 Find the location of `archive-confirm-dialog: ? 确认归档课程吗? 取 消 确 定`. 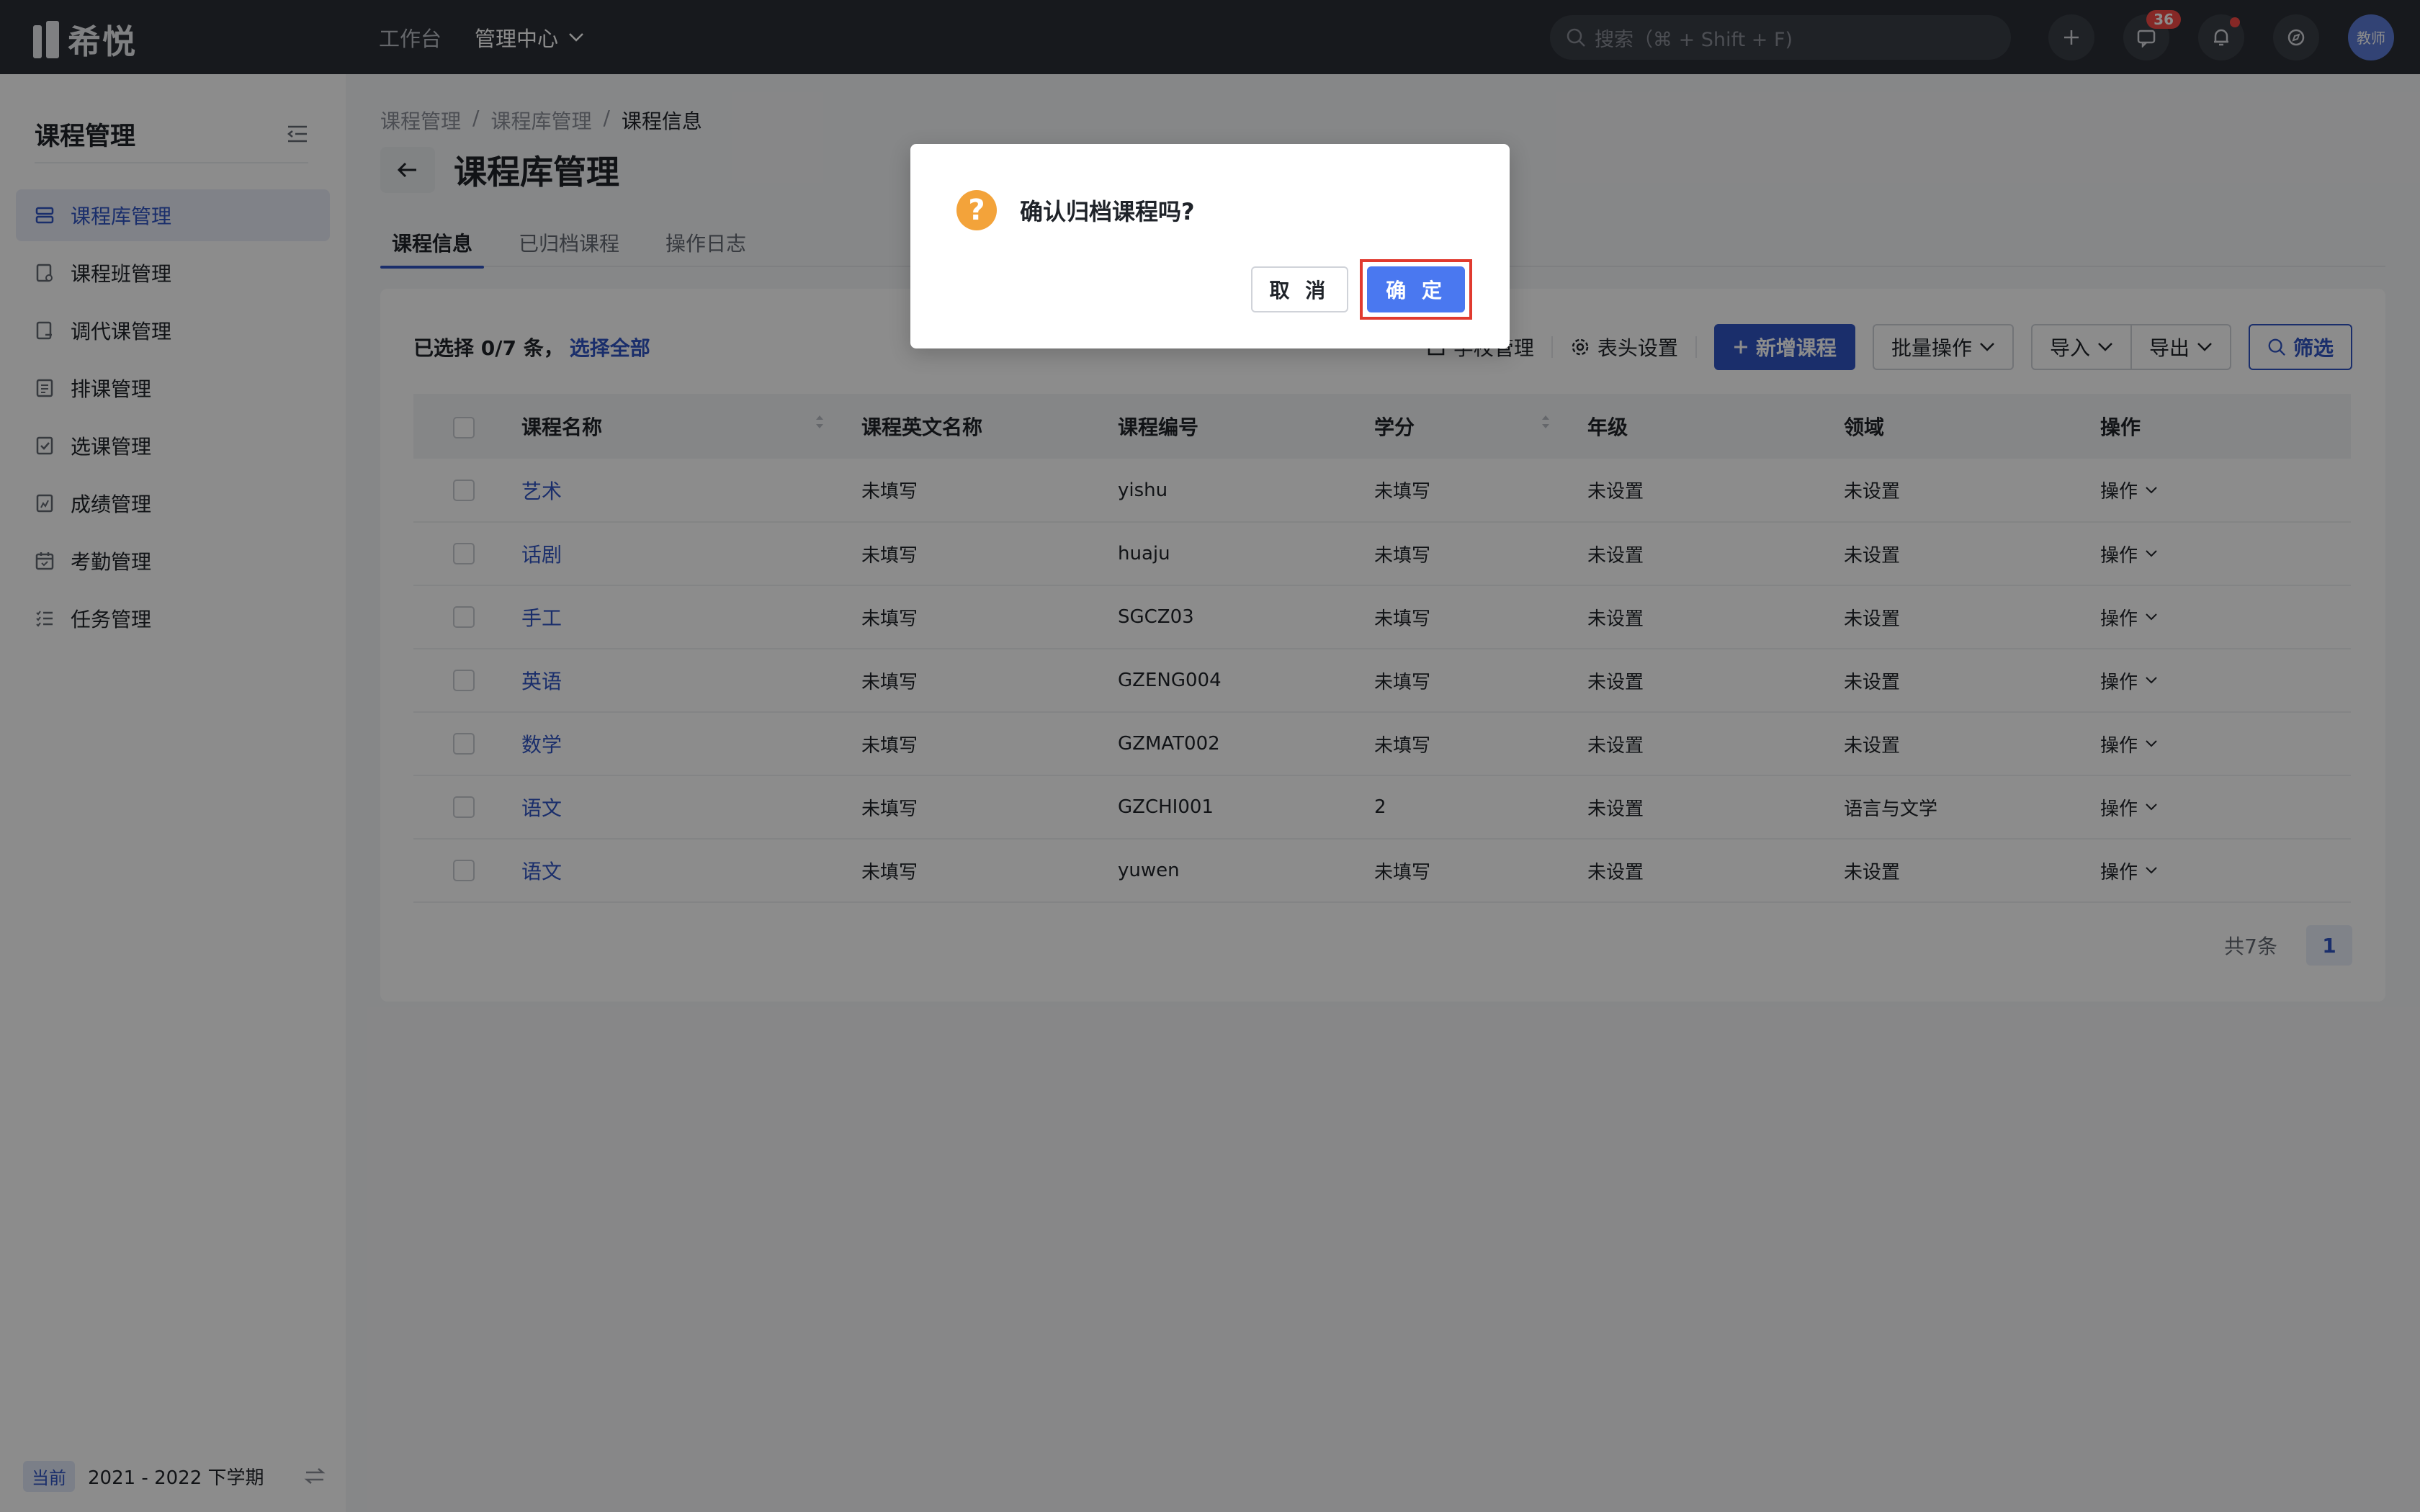

archive-confirm-dialog: ? 确认归档课程吗? 取 消 确 定 is located at coordinates (1210, 246).